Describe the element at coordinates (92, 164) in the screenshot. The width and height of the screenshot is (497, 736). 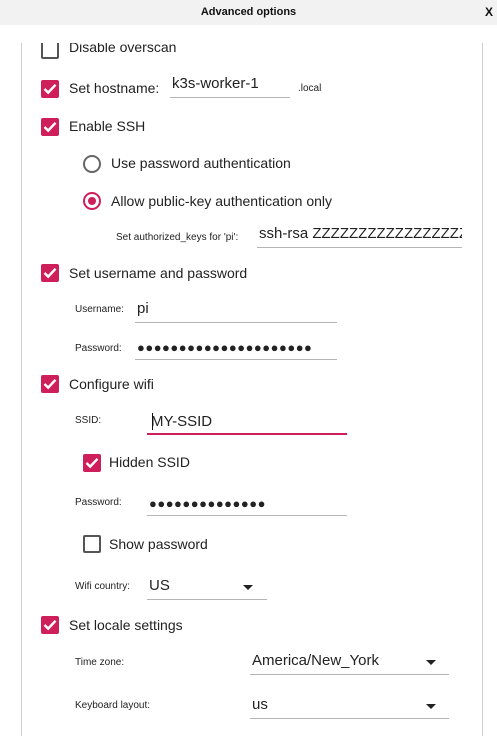
I see `password-auth-radio` at that location.